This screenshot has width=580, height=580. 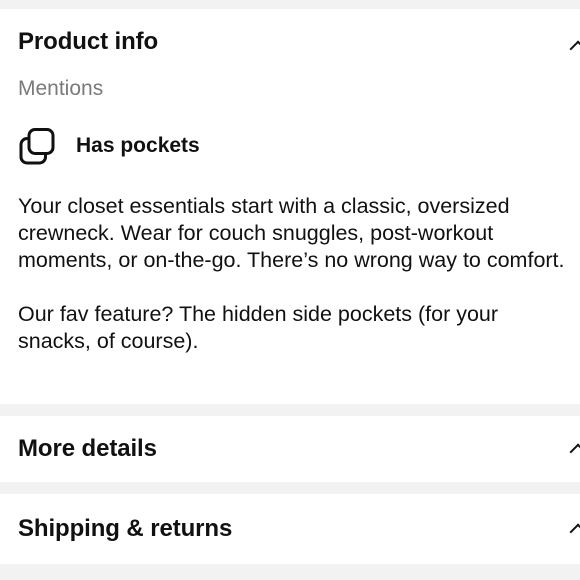 What do you see at coordinates (290, 449) in the screenshot?
I see `more-details-section: More details` at bounding box center [290, 449].